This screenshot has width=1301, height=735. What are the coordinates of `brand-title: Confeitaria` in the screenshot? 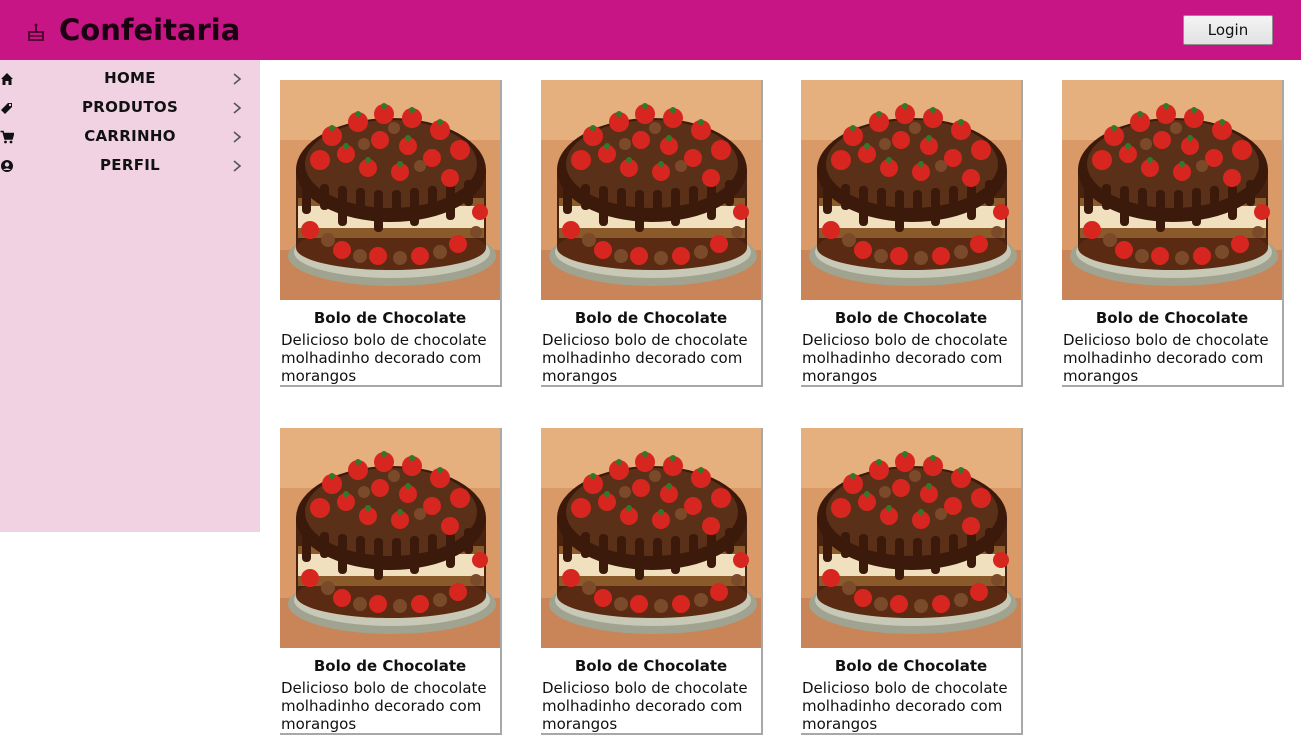 It's located at (150, 30).